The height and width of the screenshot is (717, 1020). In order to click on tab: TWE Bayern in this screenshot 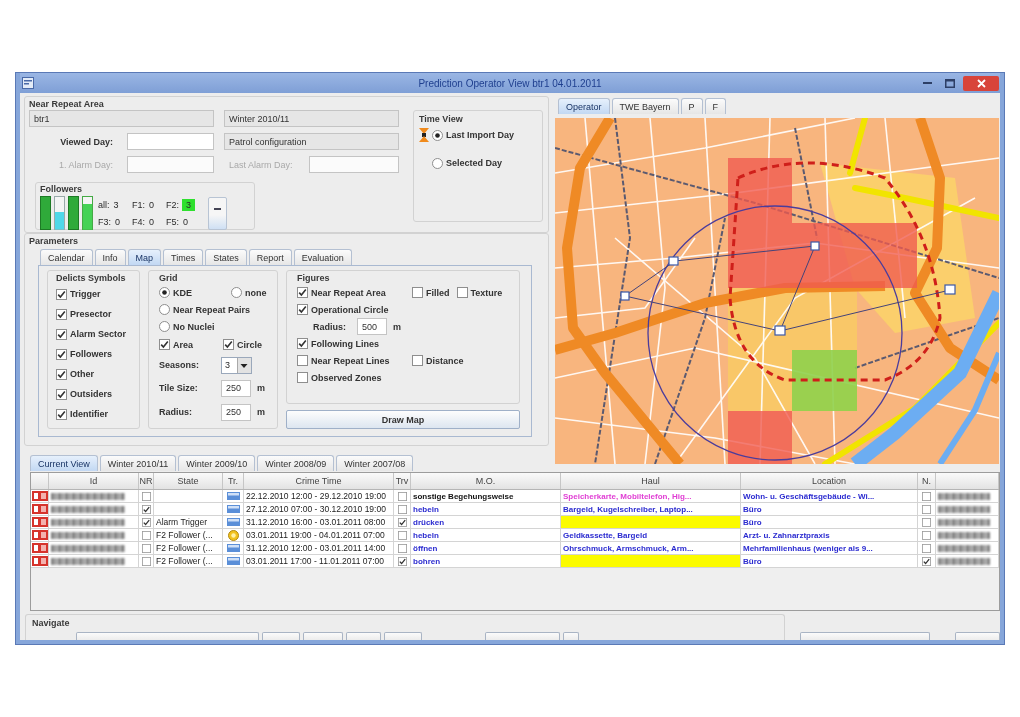, I will do `click(645, 106)`.